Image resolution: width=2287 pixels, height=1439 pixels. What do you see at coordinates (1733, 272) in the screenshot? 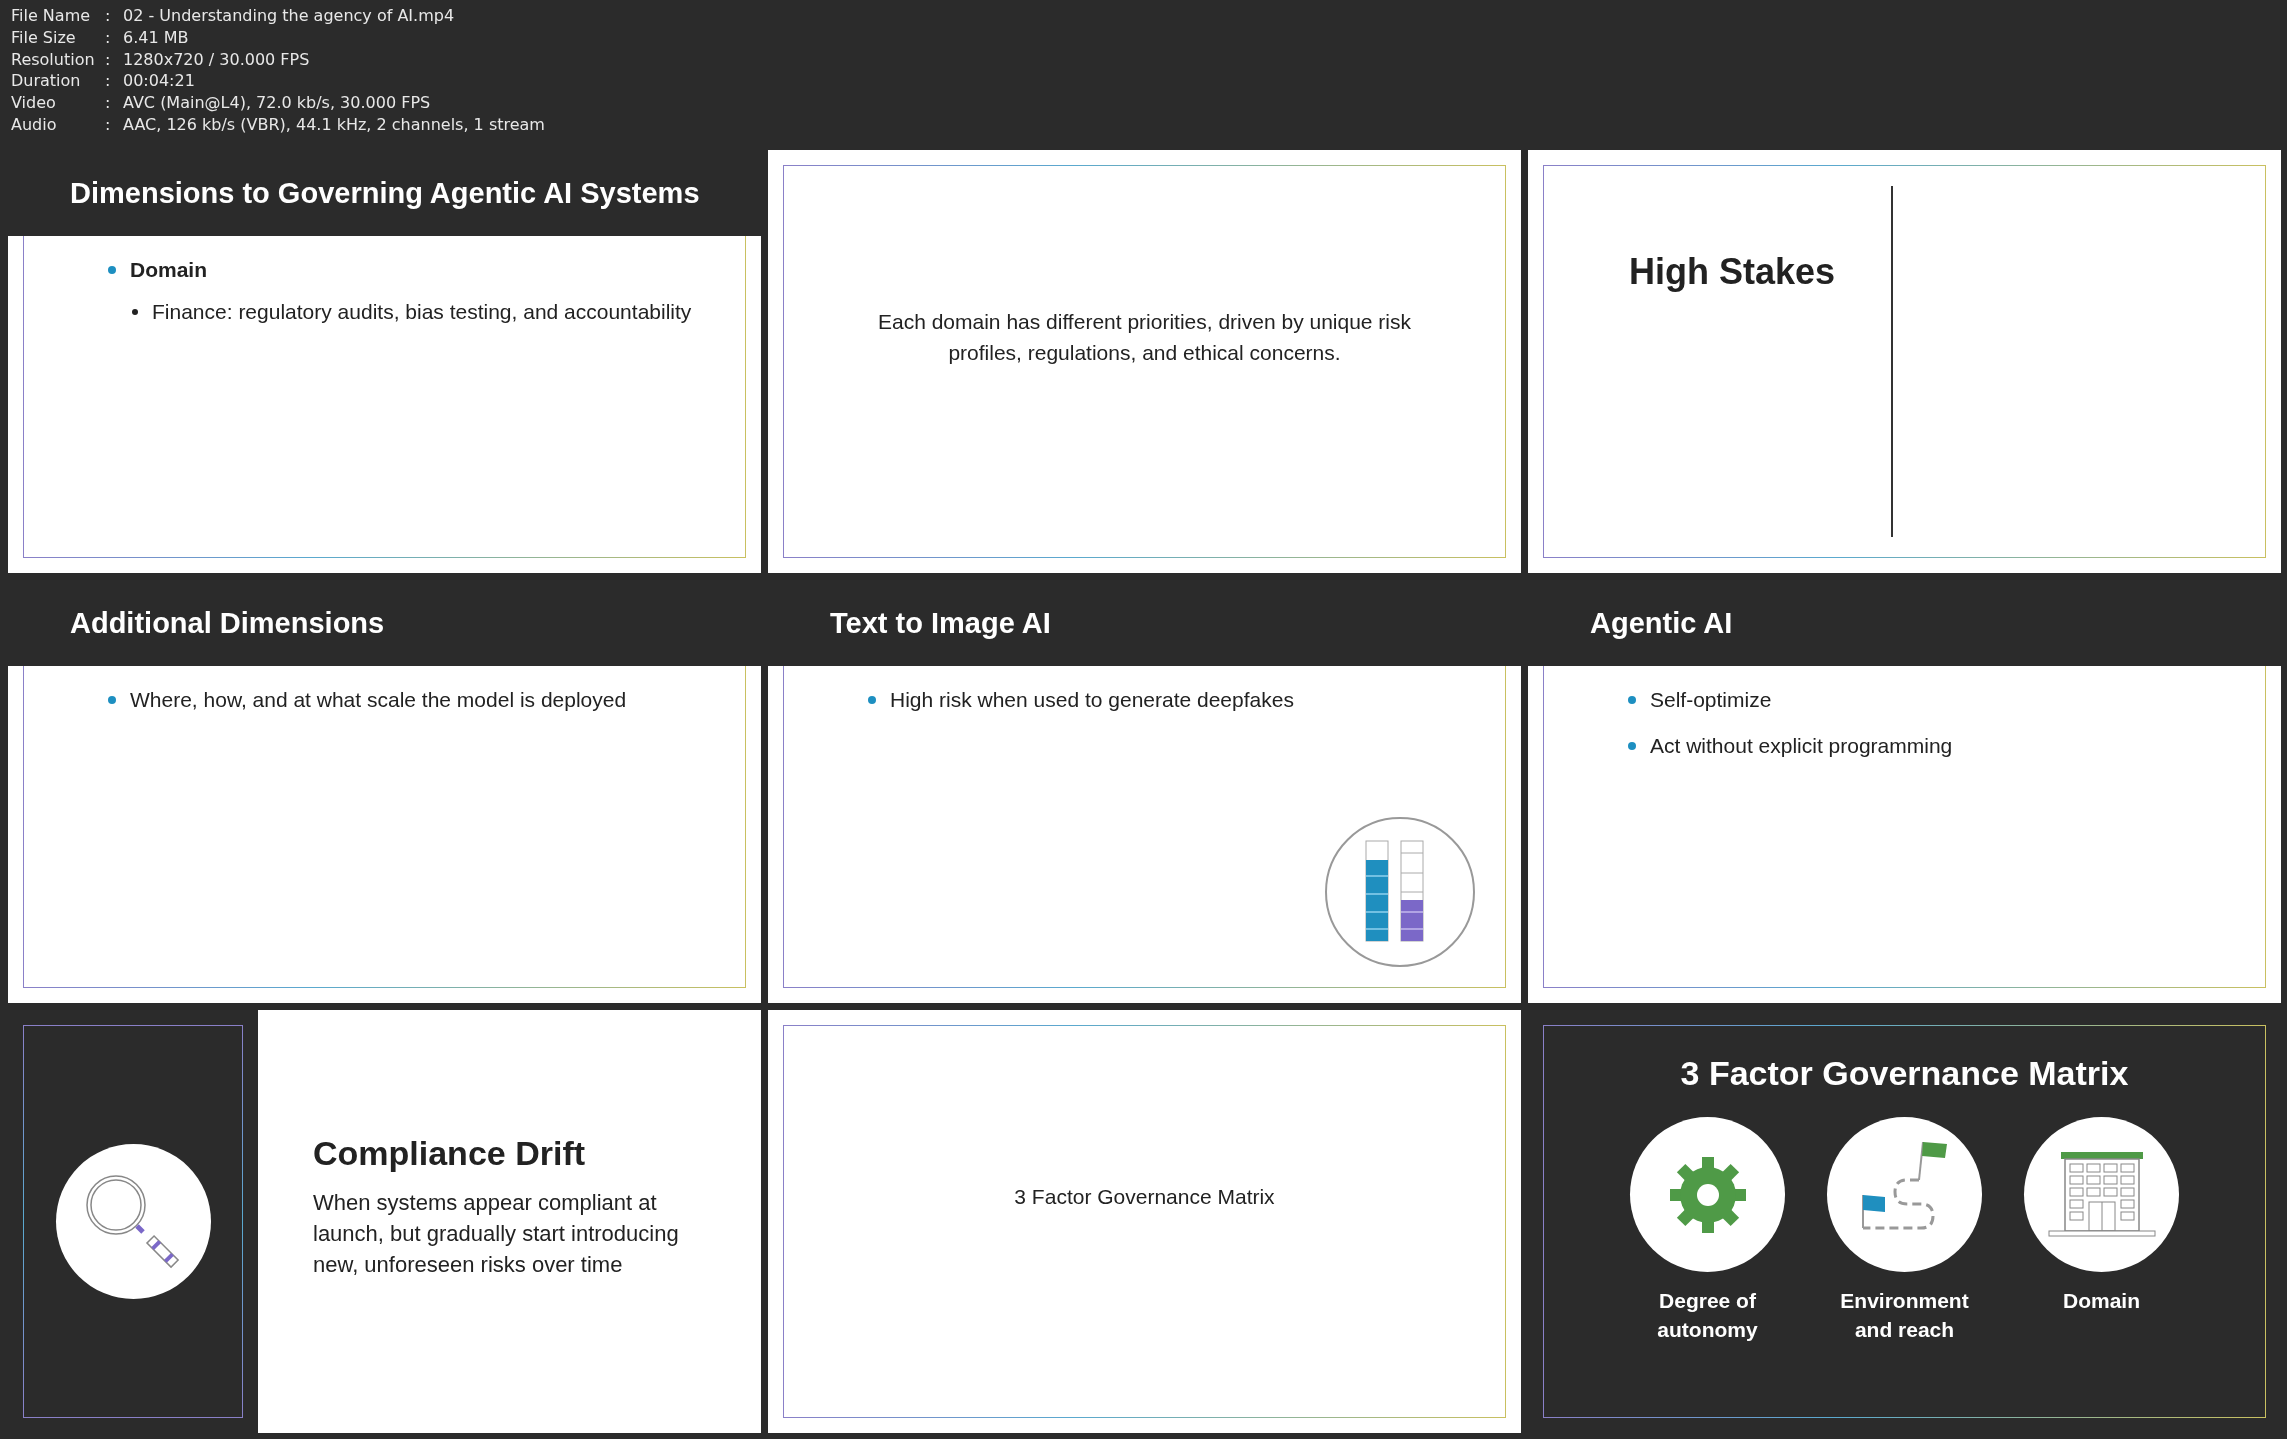
I see `slide-title: High Stakes` at bounding box center [1733, 272].